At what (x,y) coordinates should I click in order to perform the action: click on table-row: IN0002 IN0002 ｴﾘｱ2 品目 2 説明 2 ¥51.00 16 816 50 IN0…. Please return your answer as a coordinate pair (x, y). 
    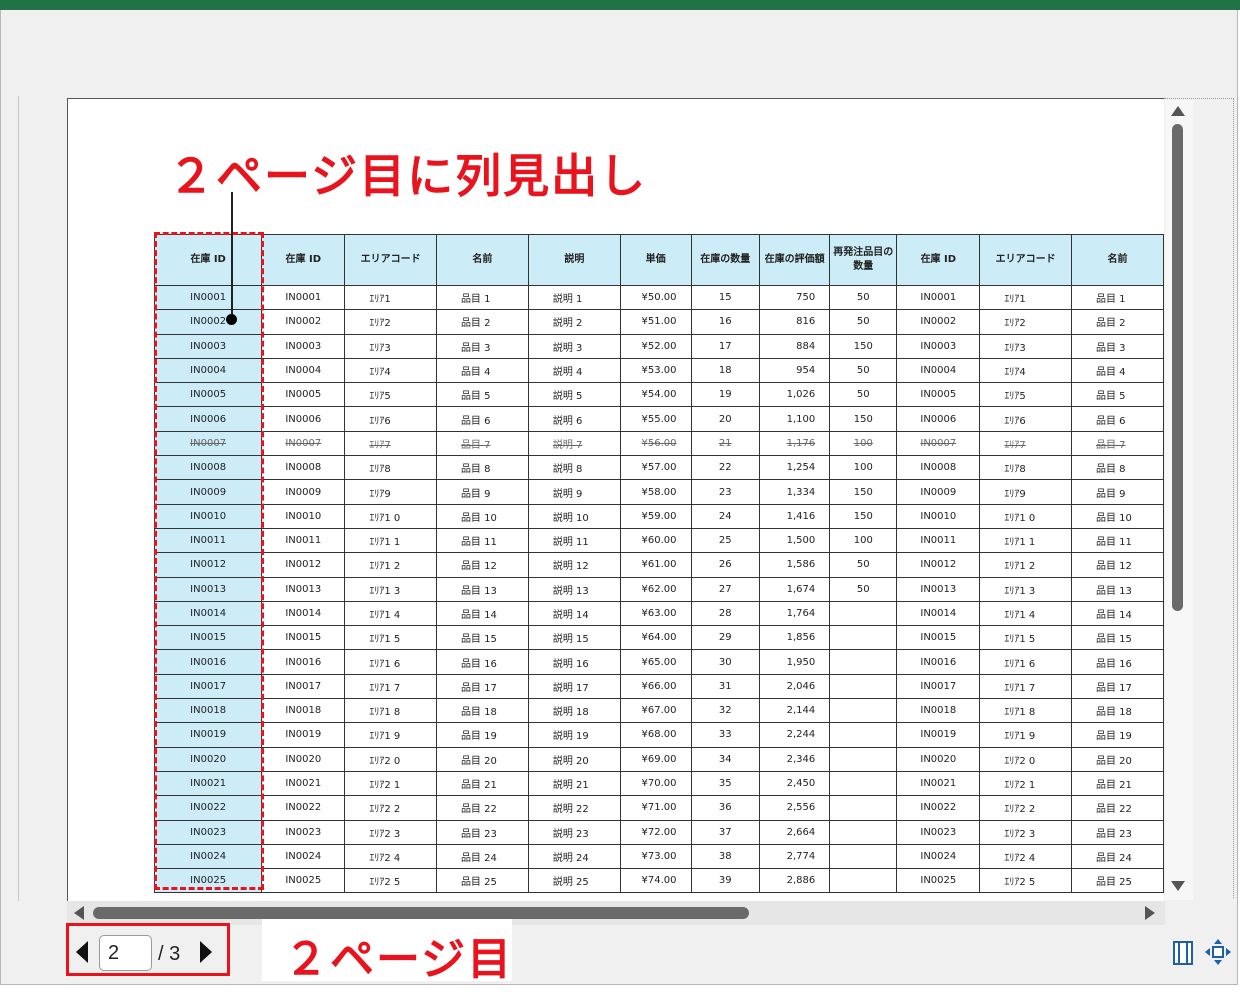
    Looking at the image, I should click on (658, 322).